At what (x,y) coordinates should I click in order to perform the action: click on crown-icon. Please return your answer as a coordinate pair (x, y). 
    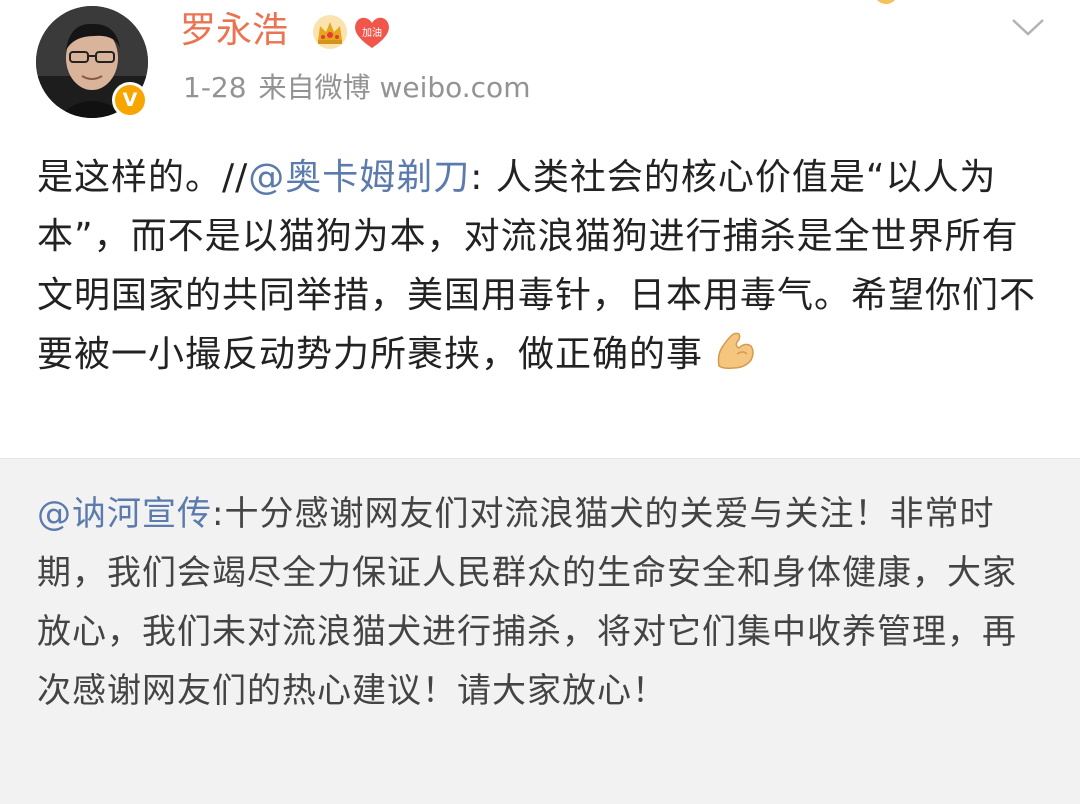
    Looking at the image, I should click on (330, 32).